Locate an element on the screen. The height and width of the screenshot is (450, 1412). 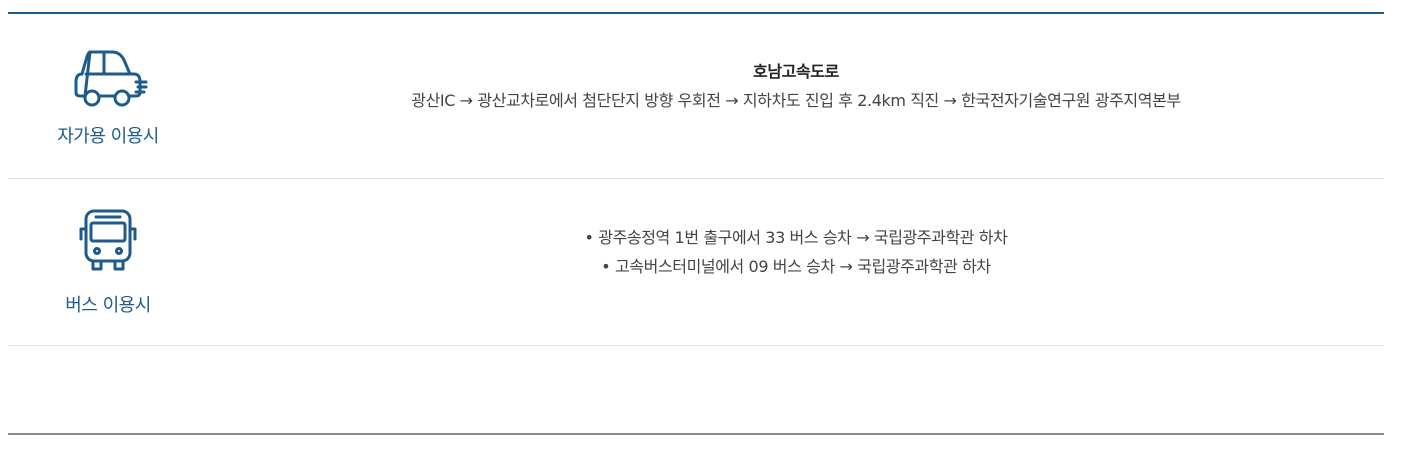
bus-route-2: • 고속버스터미널에서 09 버스 승차 → 국립광주과학관 하차 is located at coordinates (796, 266).